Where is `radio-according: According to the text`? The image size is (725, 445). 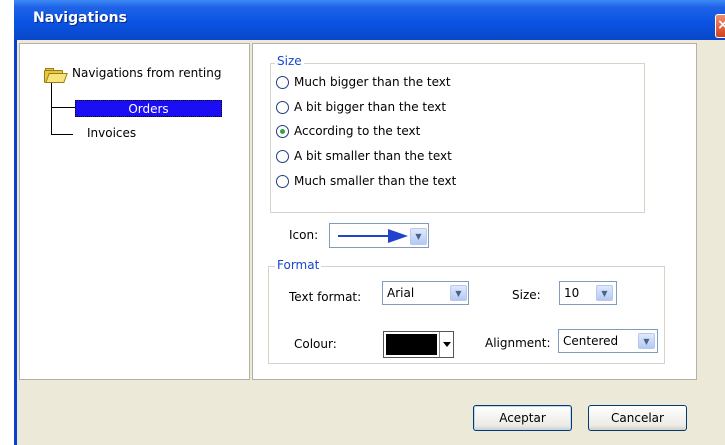 radio-according: According to the text is located at coordinates (348, 131).